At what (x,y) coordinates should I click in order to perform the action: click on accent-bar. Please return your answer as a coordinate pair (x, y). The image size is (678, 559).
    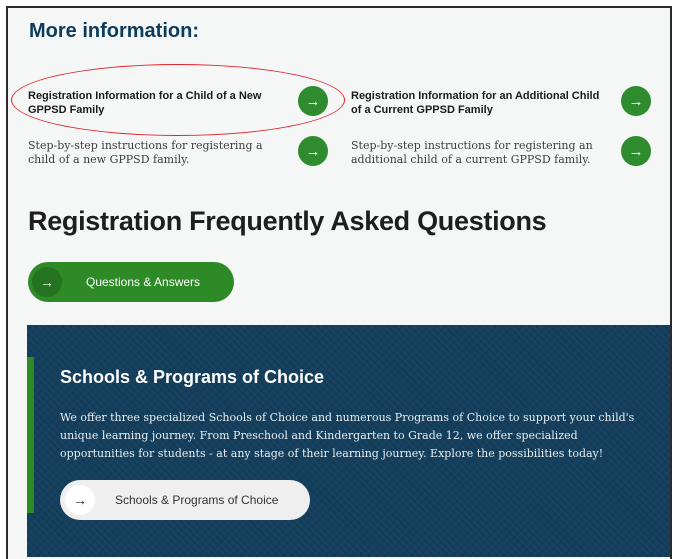
    Looking at the image, I should click on (30, 435).